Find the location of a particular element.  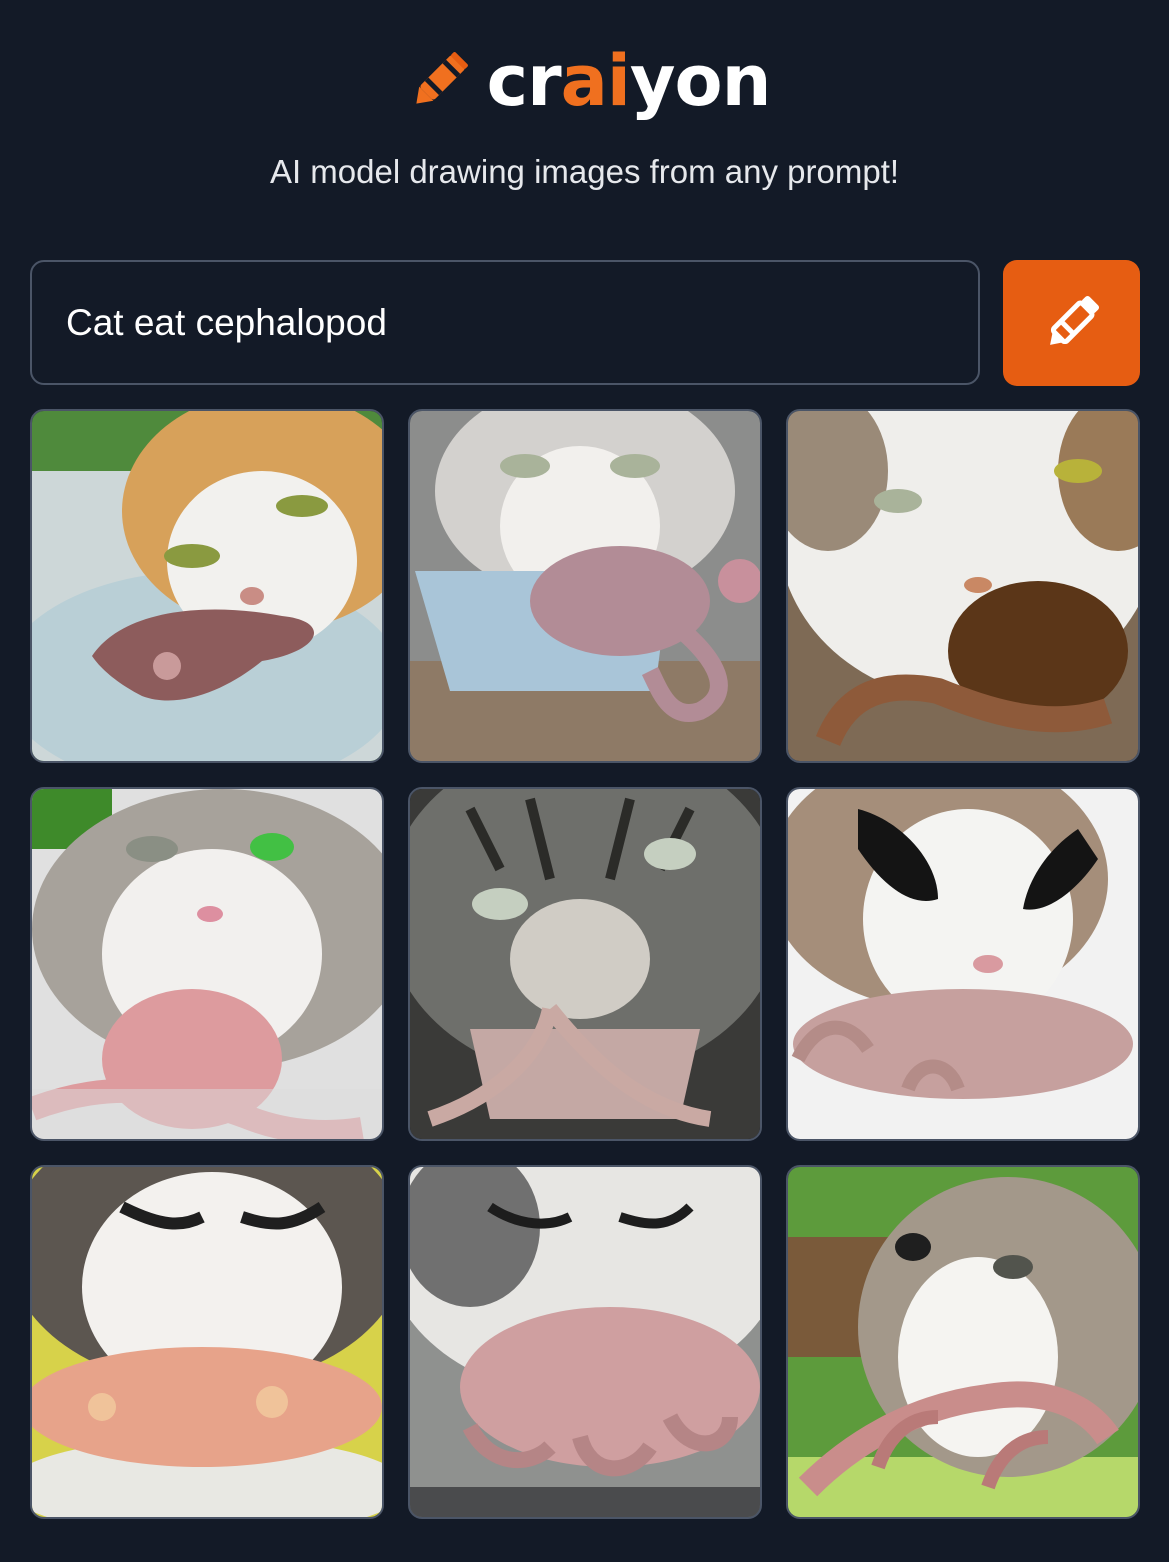

brand-logo: craiyon is located at coordinates (584, 81).